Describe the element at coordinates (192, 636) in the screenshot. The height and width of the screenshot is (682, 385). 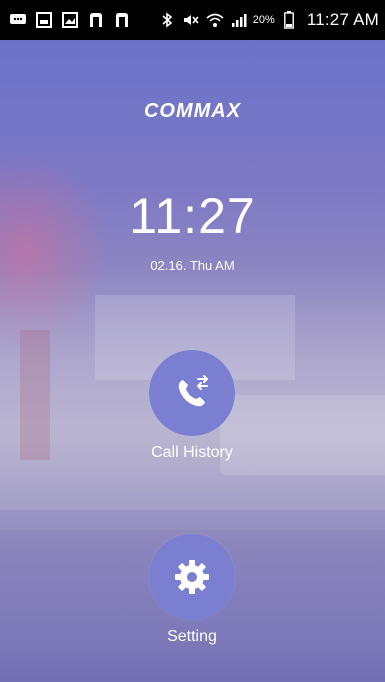
I see `setting-label: Setting` at that location.